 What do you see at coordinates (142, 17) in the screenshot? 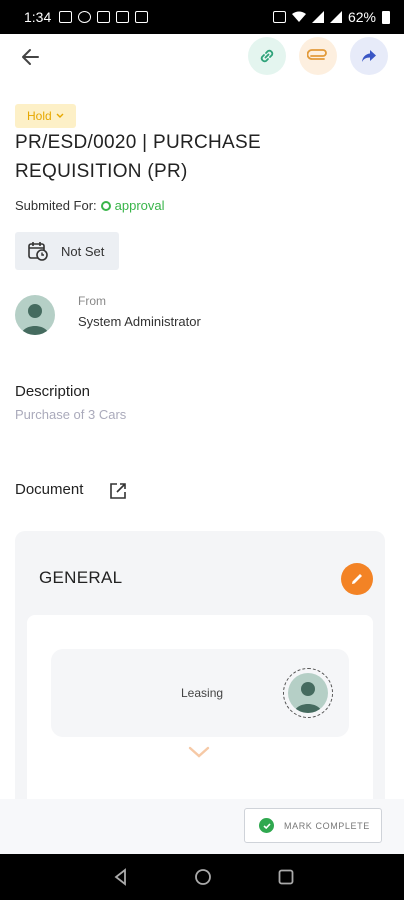
I see `calendar-icon` at bounding box center [142, 17].